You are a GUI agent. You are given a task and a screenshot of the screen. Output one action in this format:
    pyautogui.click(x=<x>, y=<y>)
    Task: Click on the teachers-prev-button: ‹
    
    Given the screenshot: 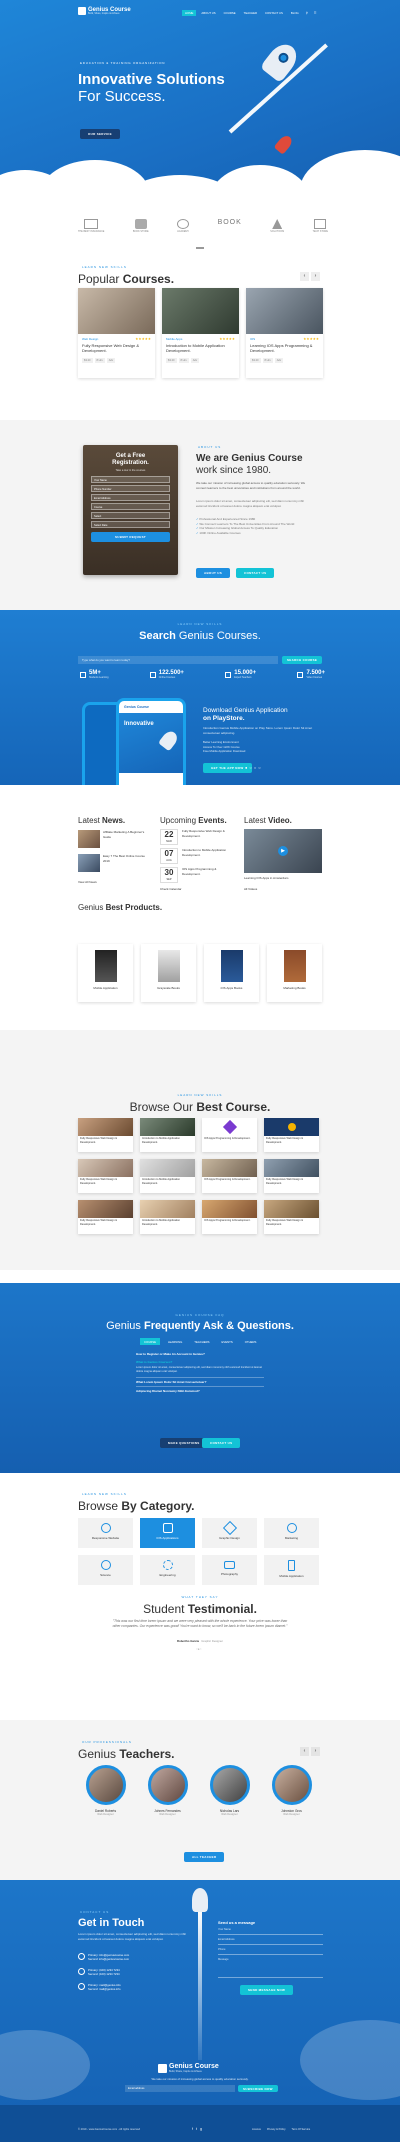 What is the action you would take?
    pyautogui.click(x=304, y=1751)
    